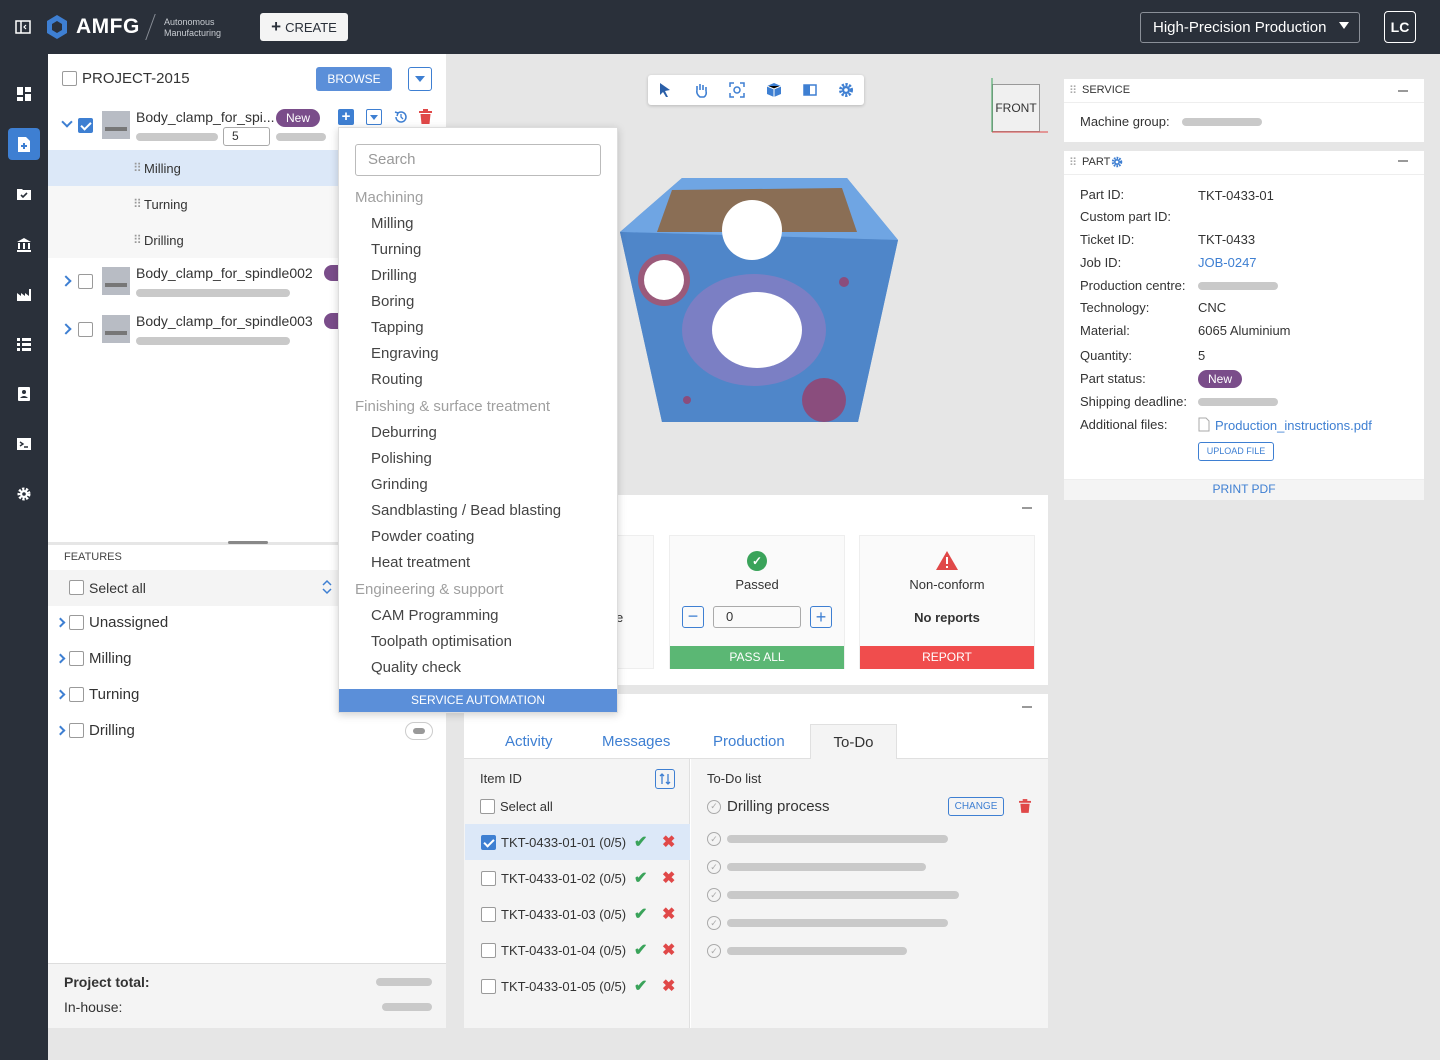 This screenshot has width=1440, height=1060. I want to click on item-row: TKT-0433-01-02 (0/5) ✔ ✖, so click(577, 878).